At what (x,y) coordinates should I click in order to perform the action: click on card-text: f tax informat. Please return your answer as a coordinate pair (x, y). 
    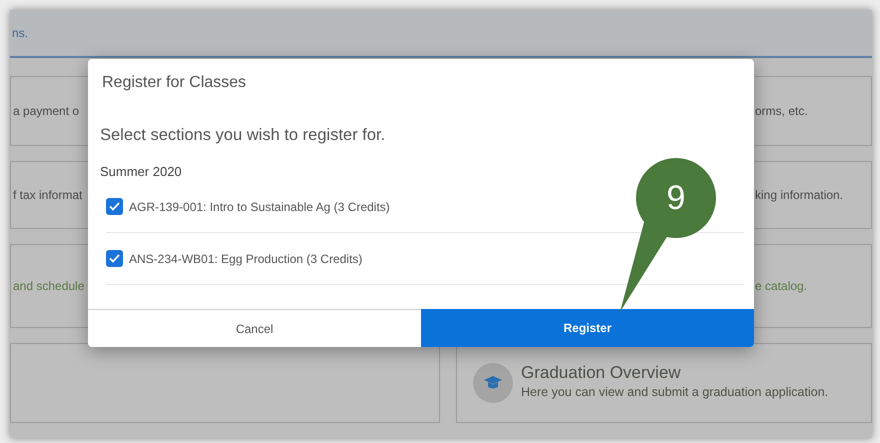
    Looking at the image, I should click on (47, 195).